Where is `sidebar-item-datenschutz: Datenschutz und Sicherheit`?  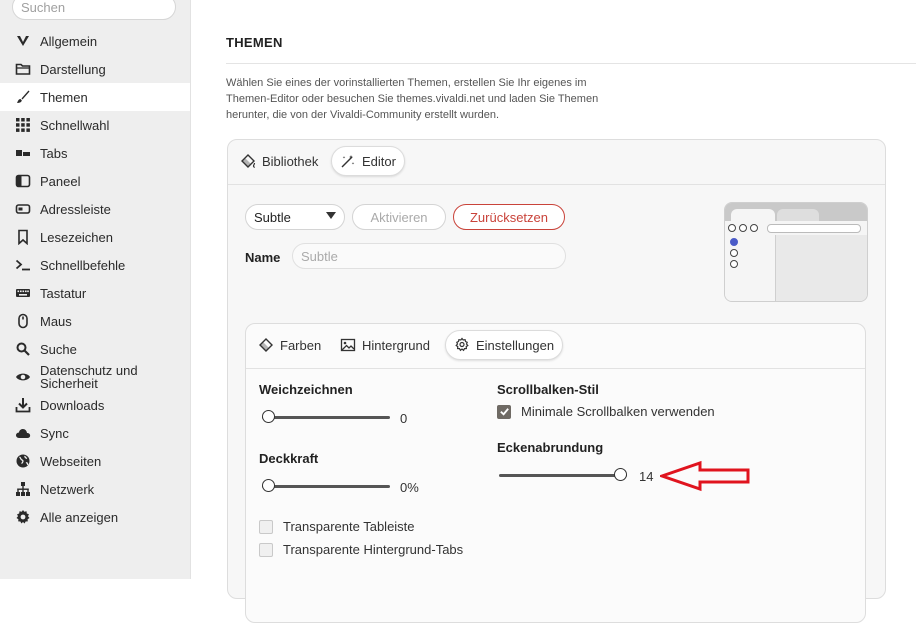 sidebar-item-datenschutz: Datenschutz und Sicherheit is located at coordinates (95, 377).